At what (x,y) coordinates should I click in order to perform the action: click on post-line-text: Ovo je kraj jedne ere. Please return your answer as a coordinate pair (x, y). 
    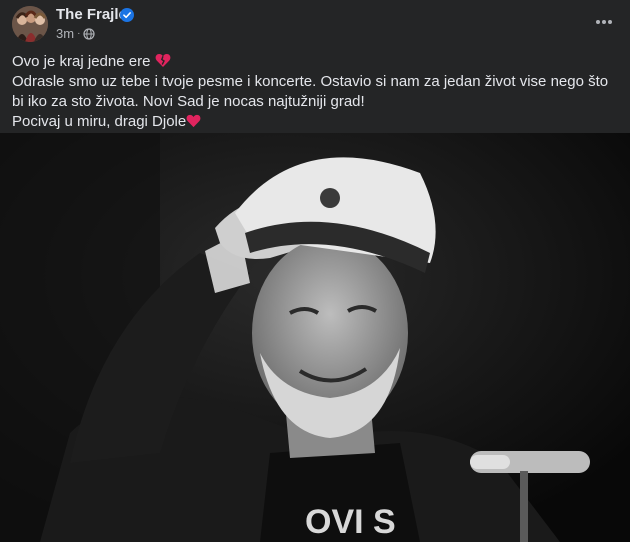
    Looking at the image, I should click on (81, 61).